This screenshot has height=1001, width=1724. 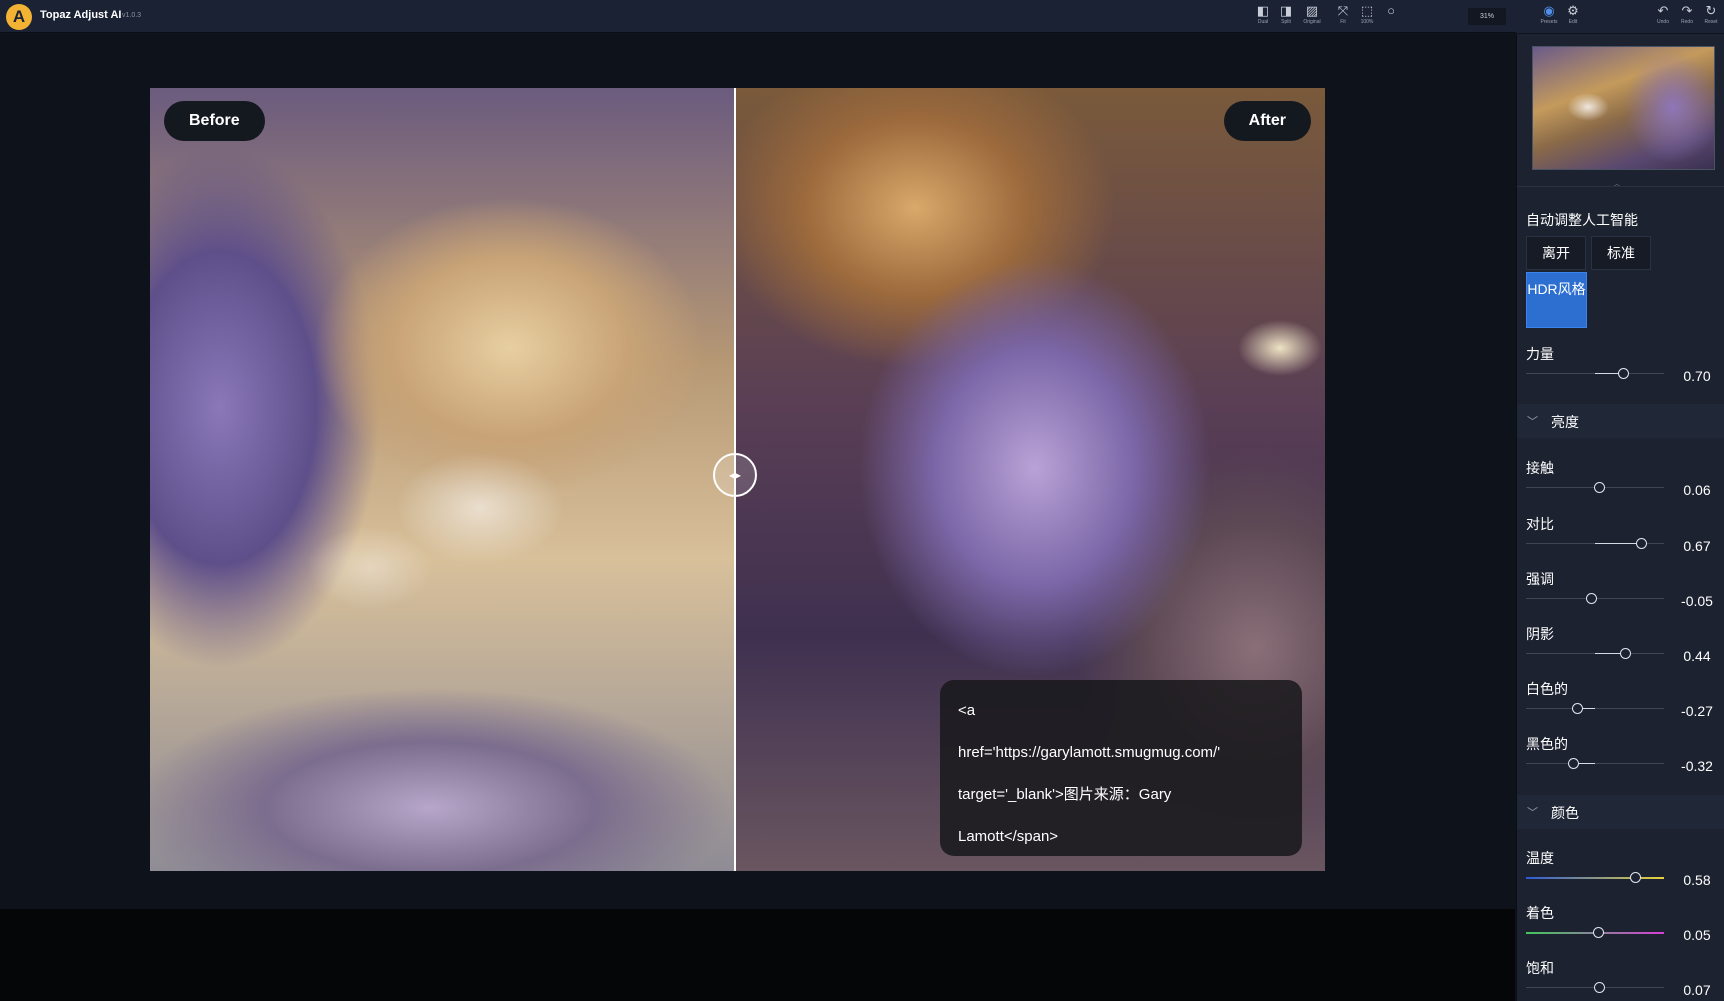 What do you see at coordinates (81, 15) in the screenshot?
I see `app-title: Topaz Adjust AI` at bounding box center [81, 15].